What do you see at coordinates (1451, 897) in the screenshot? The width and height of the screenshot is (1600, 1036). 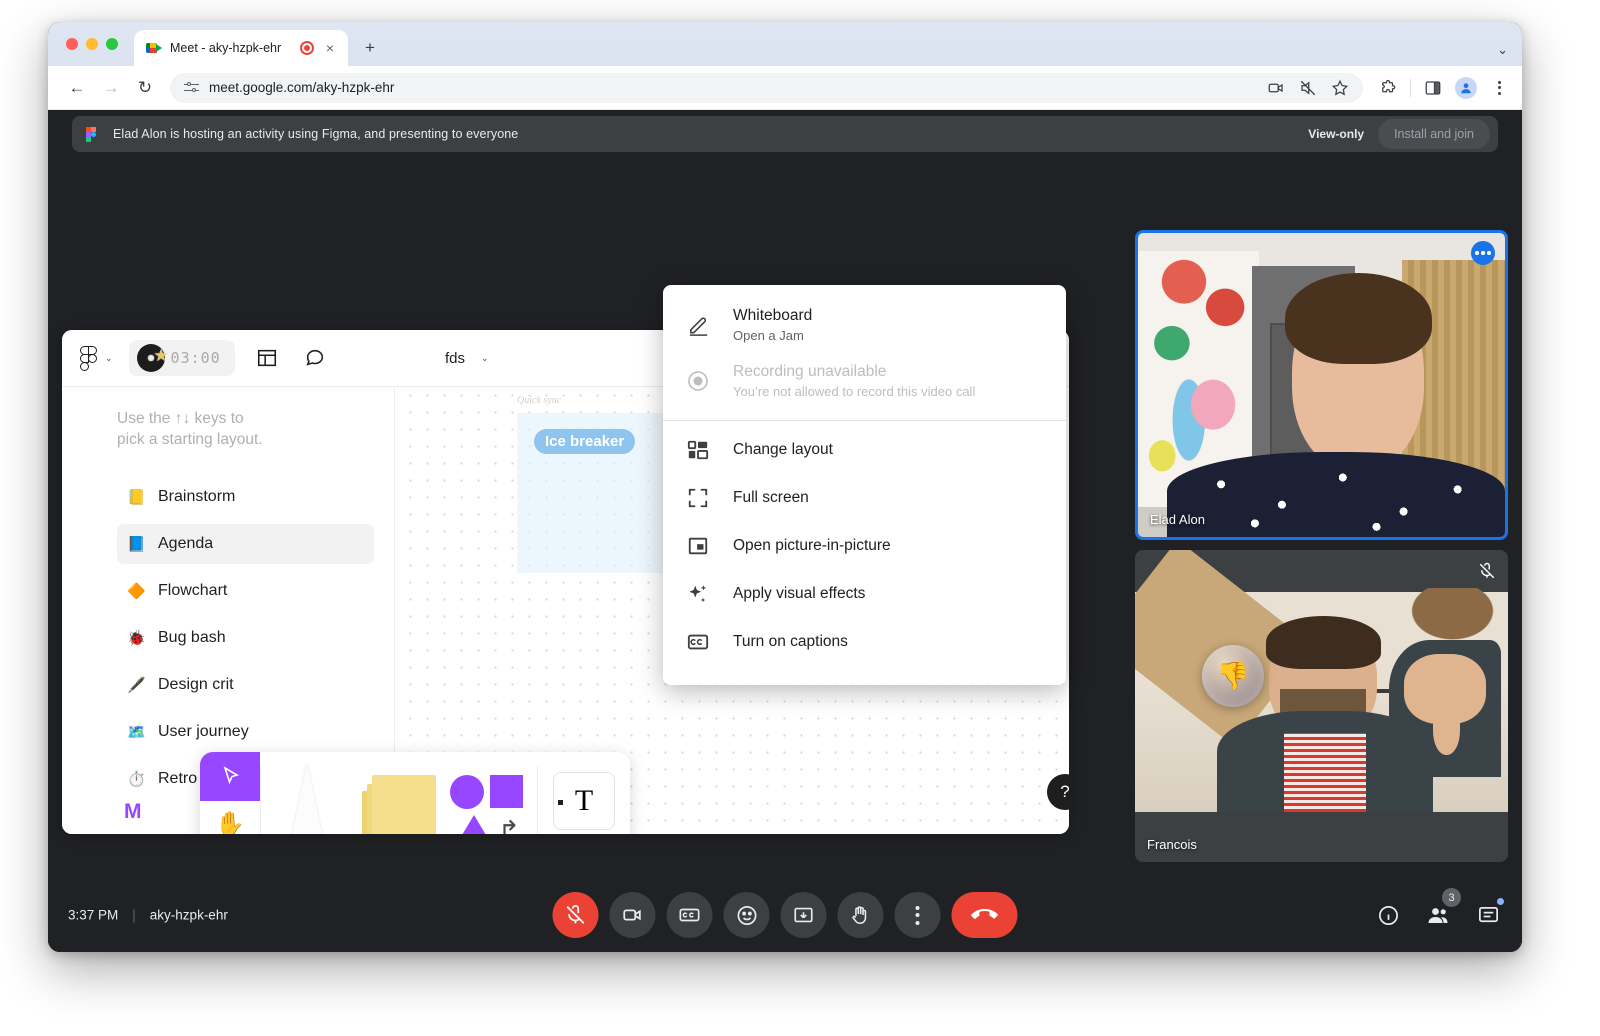 I see `people-count-badge: 3` at bounding box center [1451, 897].